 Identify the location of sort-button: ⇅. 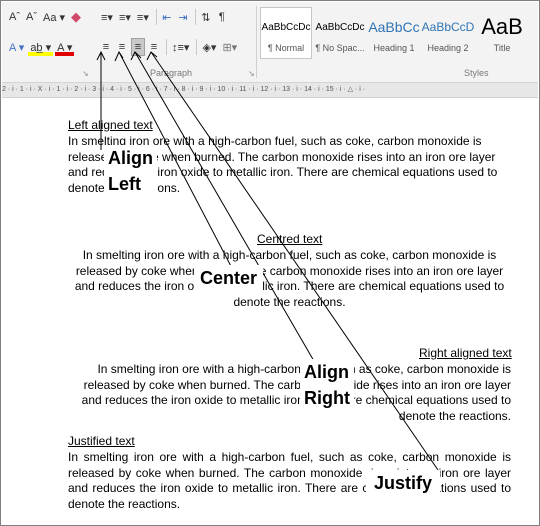
(206, 17).